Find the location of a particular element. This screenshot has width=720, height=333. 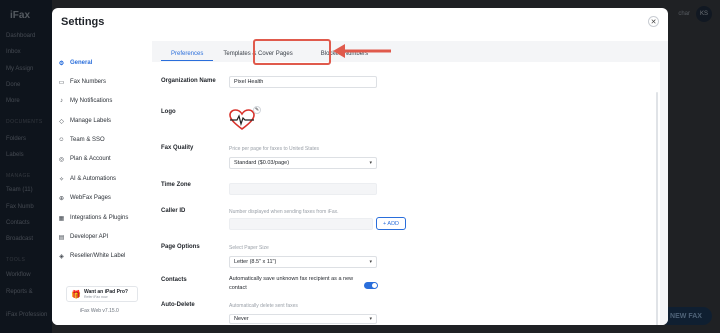

nav-item-fax-numbers: ▭ Fax Numbers is located at coordinates (104, 82).